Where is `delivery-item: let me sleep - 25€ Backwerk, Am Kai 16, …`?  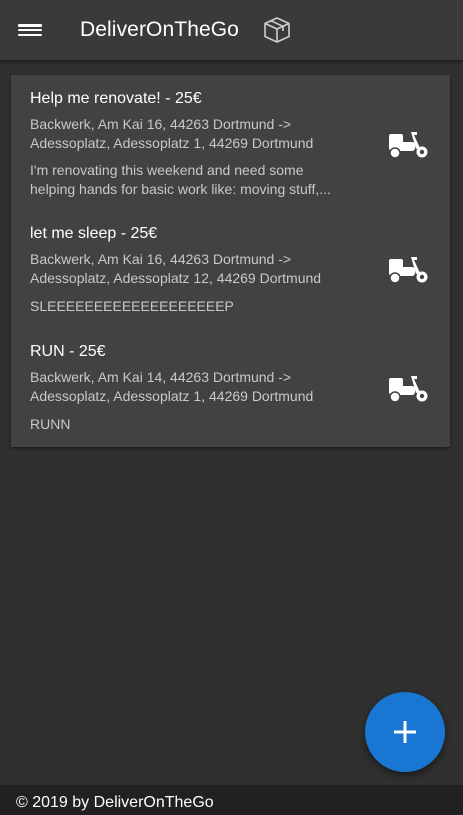 delivery-item: let me sleep - 25€ Backwerk, Am Kai 16, … is located at coordinates (230, 272).